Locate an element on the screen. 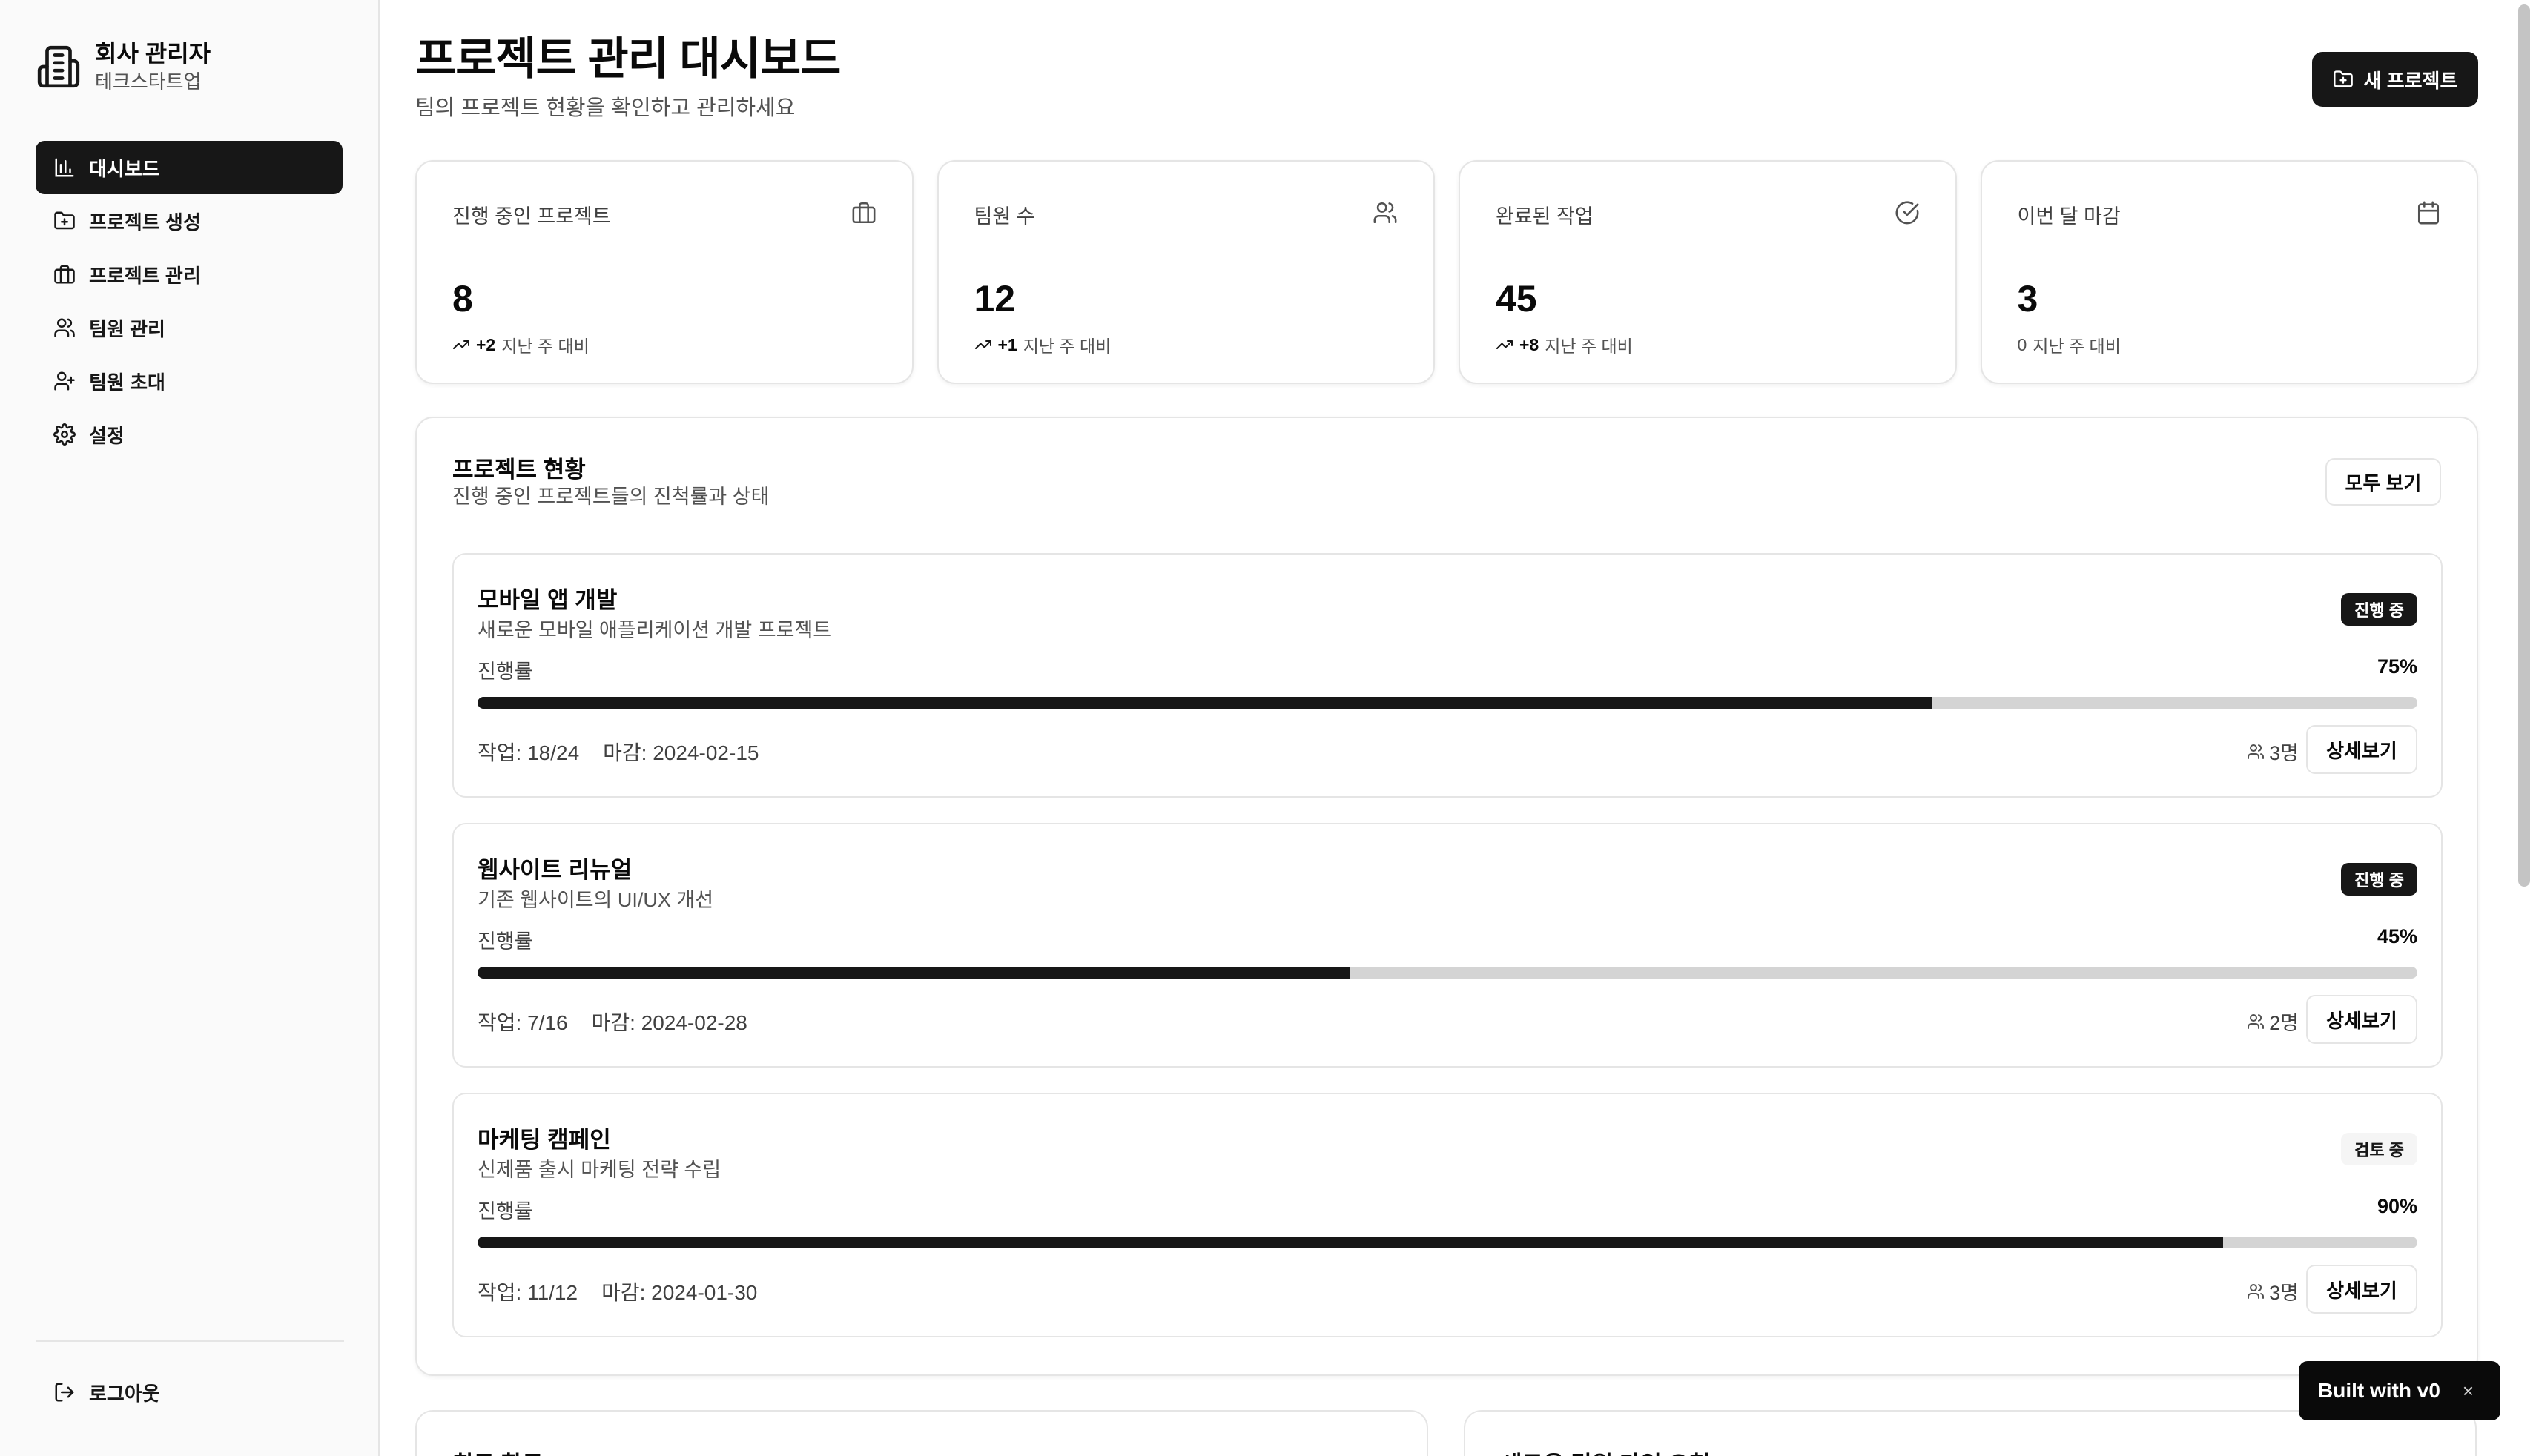 This screenshot has width=2536, height=1456. brand-title: 회사 관리자 is located at coordinates (153, 54).